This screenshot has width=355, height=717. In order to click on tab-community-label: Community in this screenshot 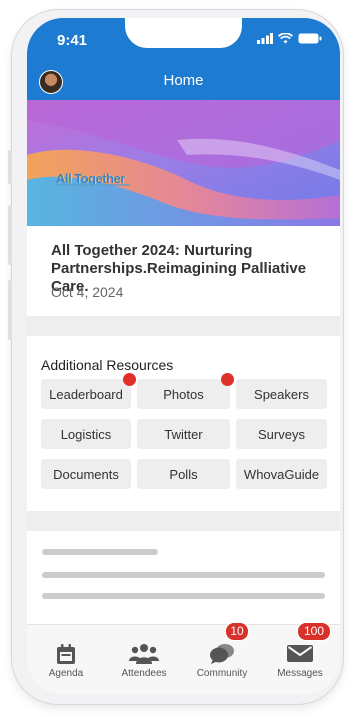, I will do `click(222, 673)`.